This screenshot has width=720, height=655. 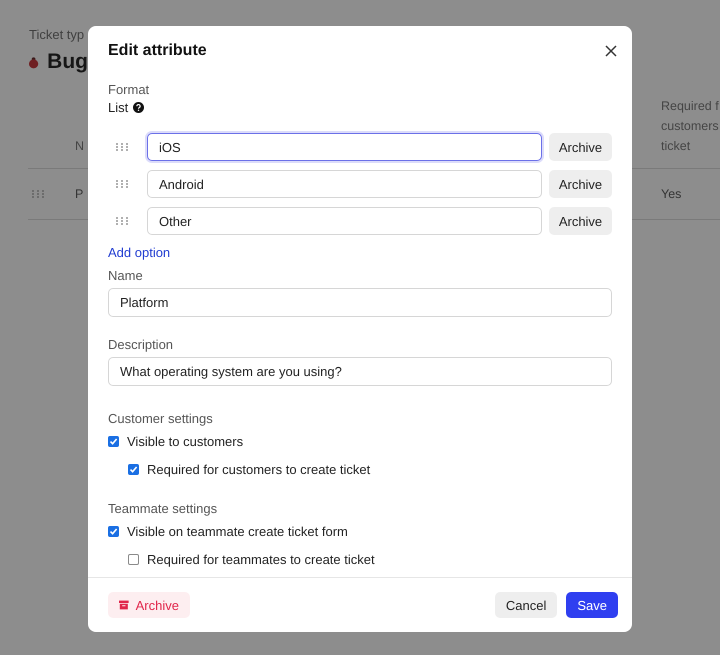 I want to click on cancel-button: Cancel, so click(x=526, y=605).